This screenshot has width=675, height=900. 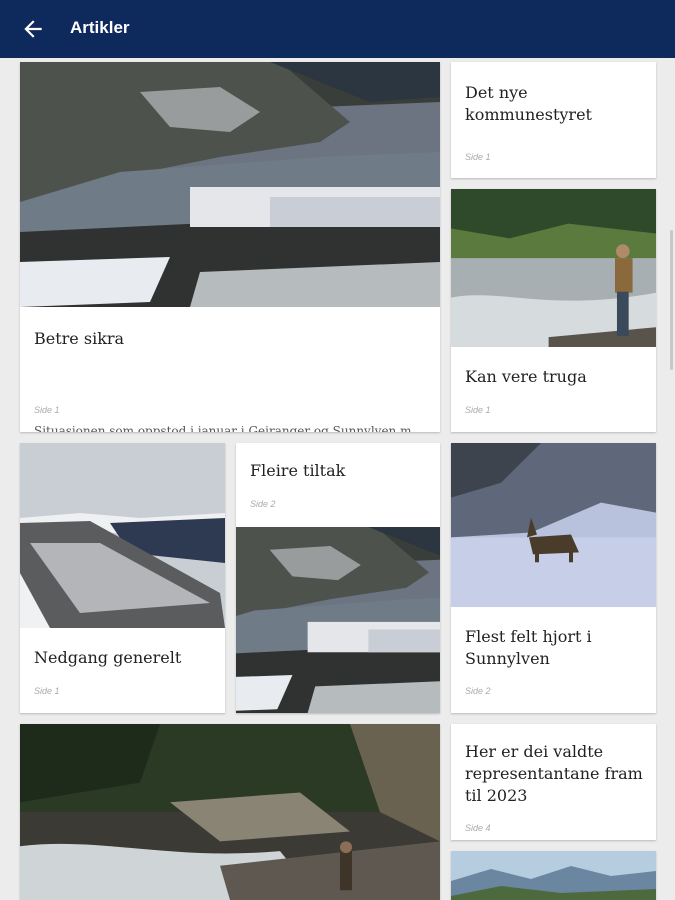 I want to click on article-title: Betre sikra, so click(x=79, y=338).